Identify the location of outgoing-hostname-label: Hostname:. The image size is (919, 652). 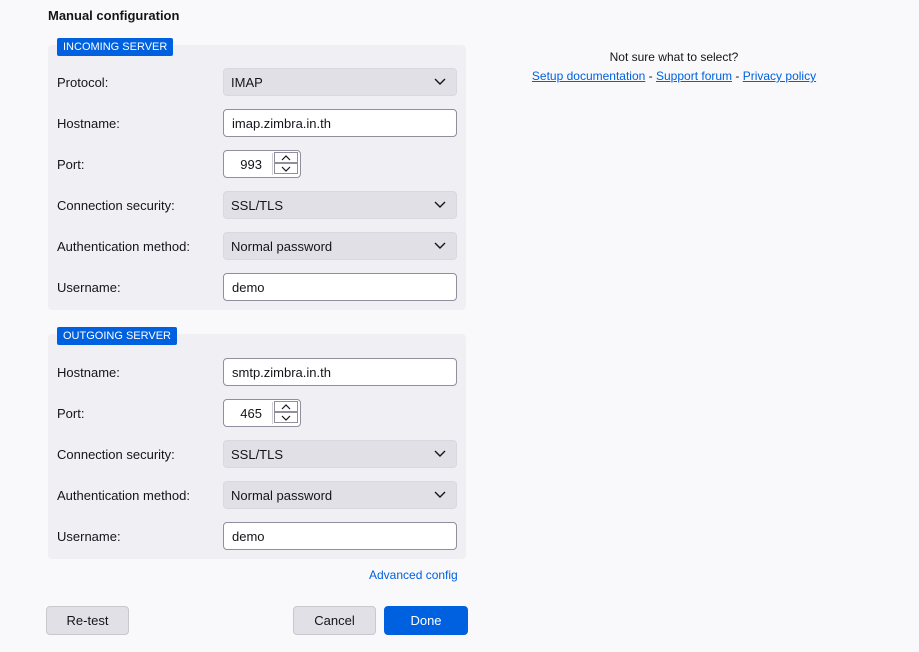
(88, 372).